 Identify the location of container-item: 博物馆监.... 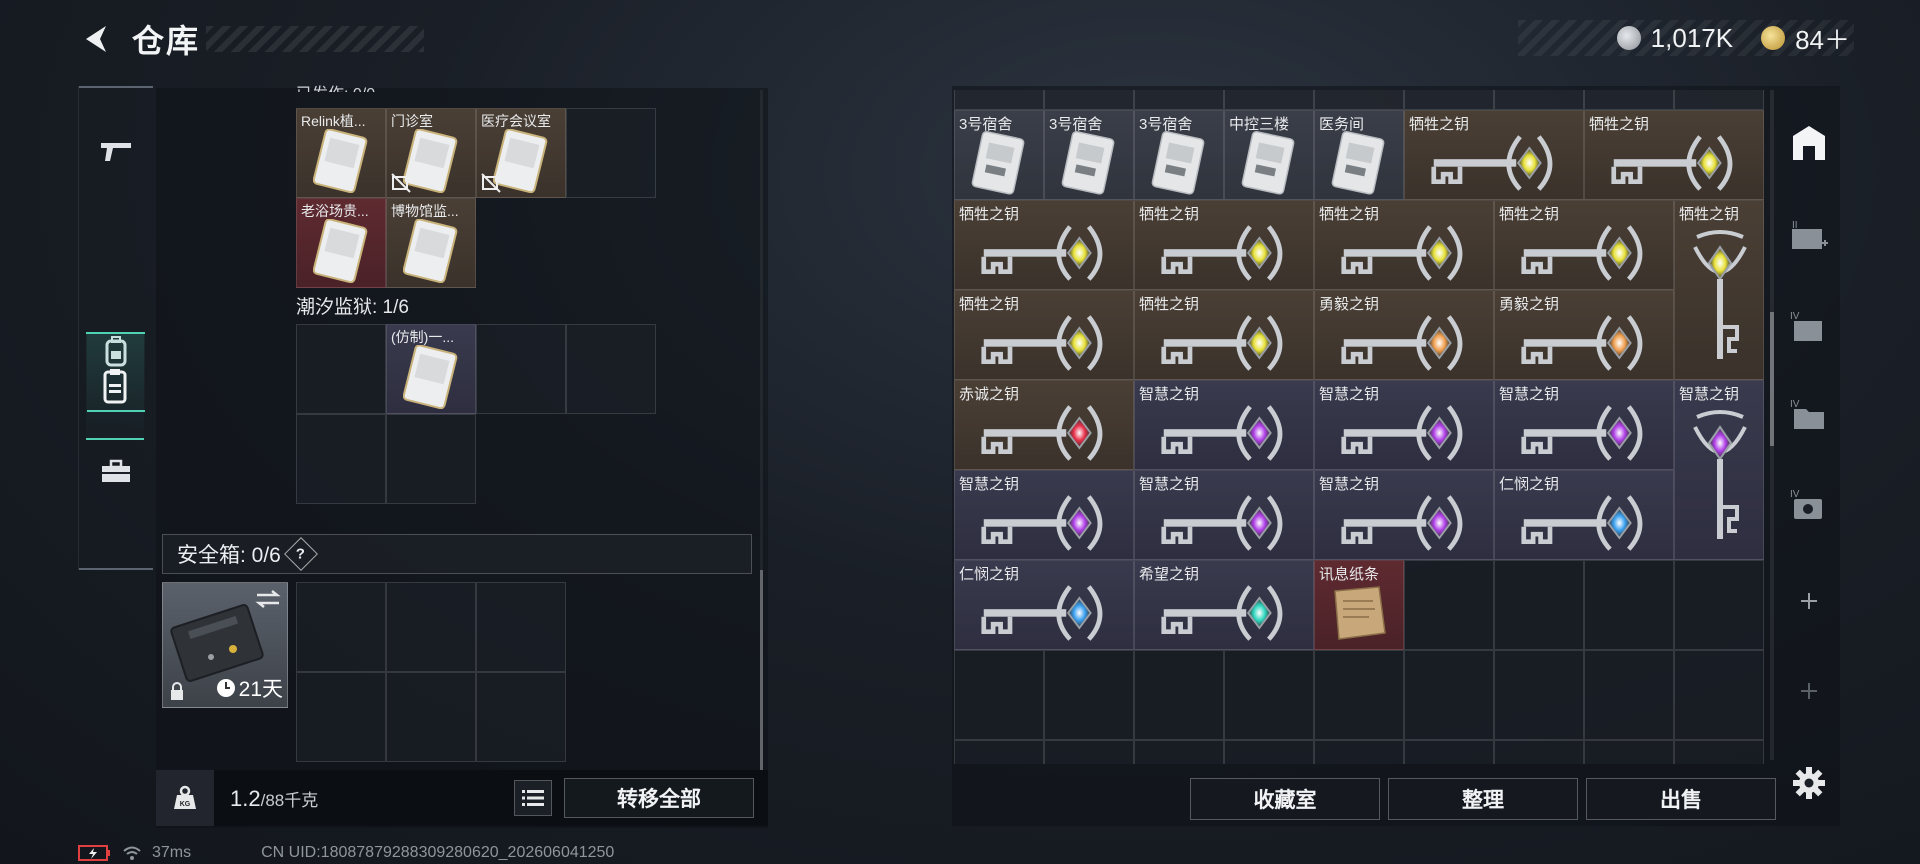
(431, 243).